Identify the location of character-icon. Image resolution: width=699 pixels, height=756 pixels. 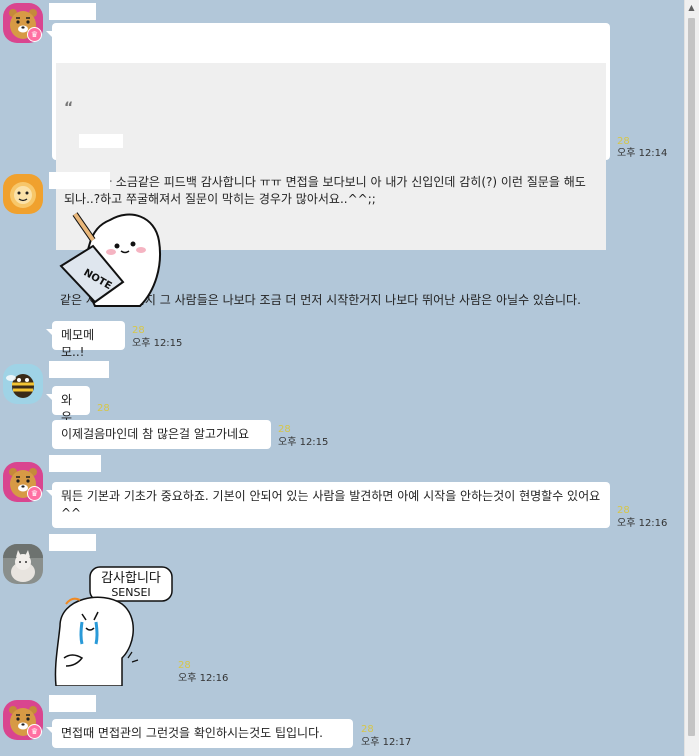
(23, 194).